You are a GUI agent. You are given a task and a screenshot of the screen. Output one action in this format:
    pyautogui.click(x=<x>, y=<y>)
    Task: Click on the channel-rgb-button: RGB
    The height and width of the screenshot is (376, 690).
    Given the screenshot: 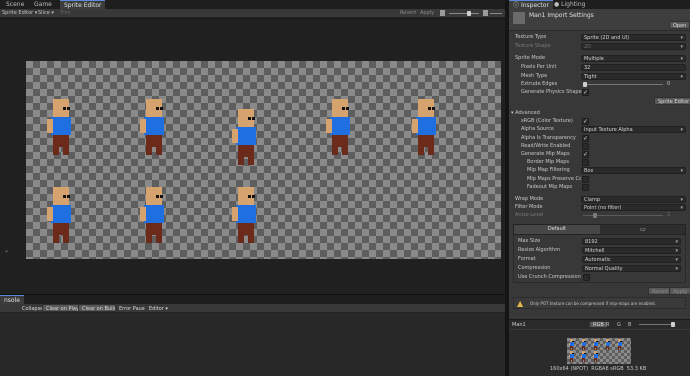 What is the action you would take?
    pyautogui.click(x=598, y=324)
    